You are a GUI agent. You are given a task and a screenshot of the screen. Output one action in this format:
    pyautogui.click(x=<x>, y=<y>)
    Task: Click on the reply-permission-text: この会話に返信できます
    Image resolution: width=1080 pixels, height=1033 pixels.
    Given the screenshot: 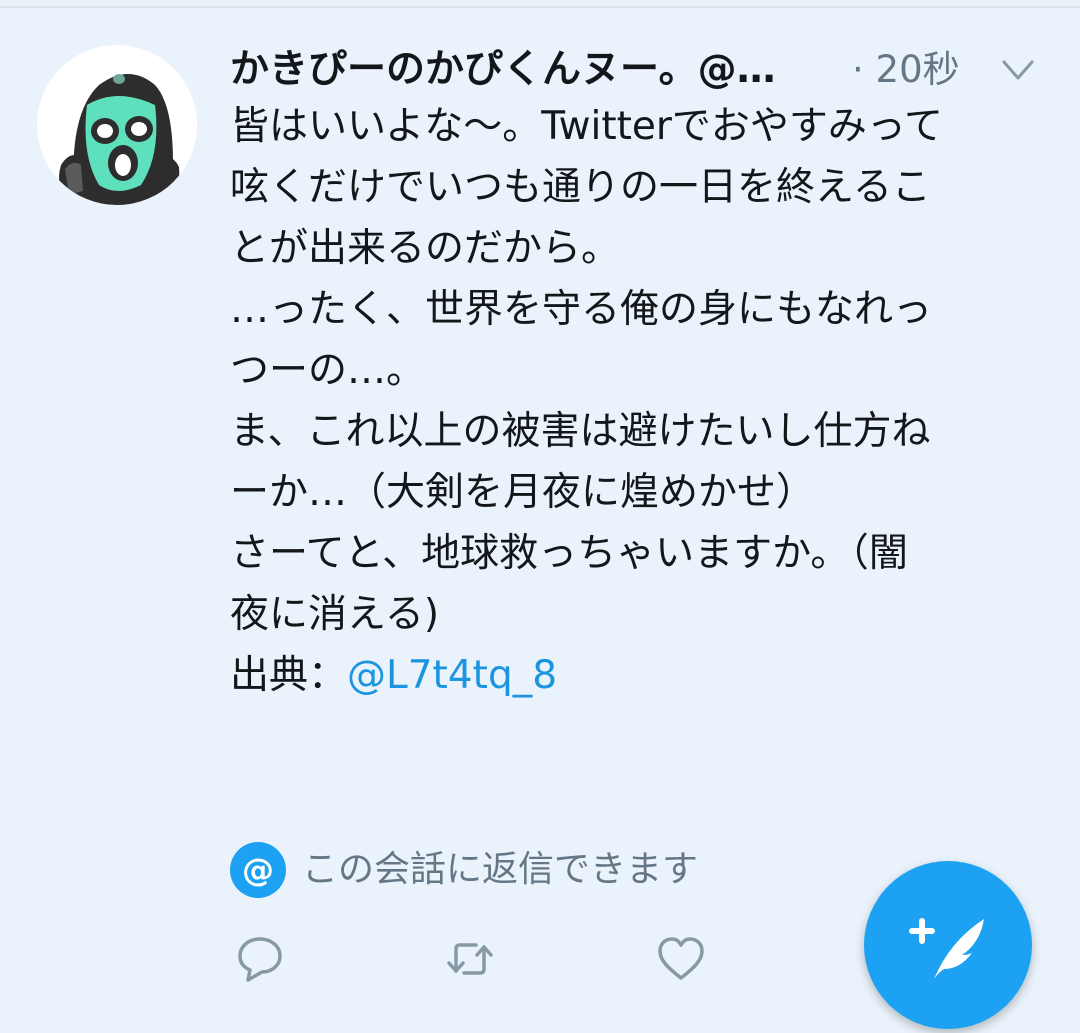 What is the action you would take?
    pyautogui.click(x=500, y=869)
    